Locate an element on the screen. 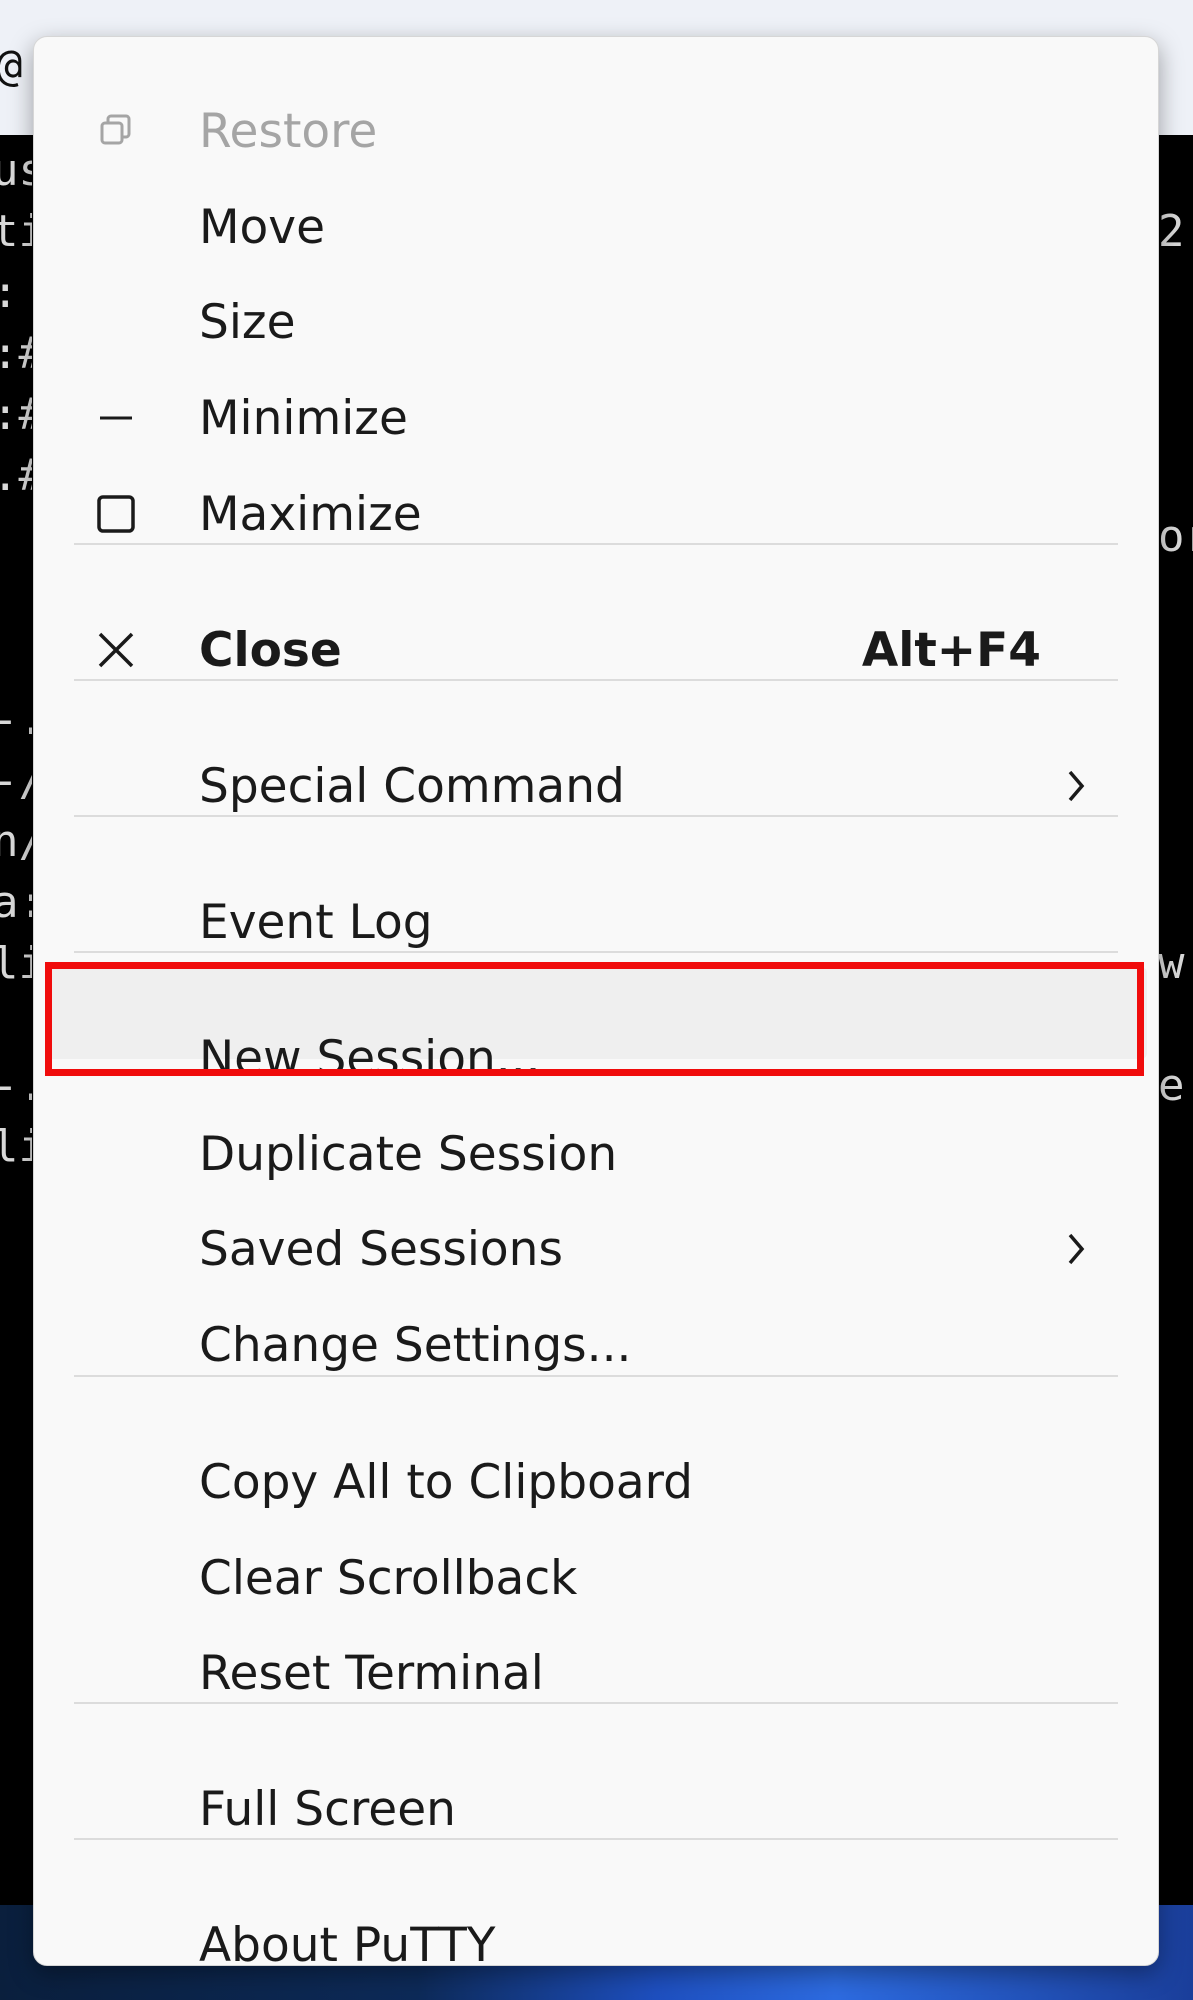 The image size is (1193, 2000). menu-item-copy-all: Copy All to Clipboard is located at coordinates (596, 1482).